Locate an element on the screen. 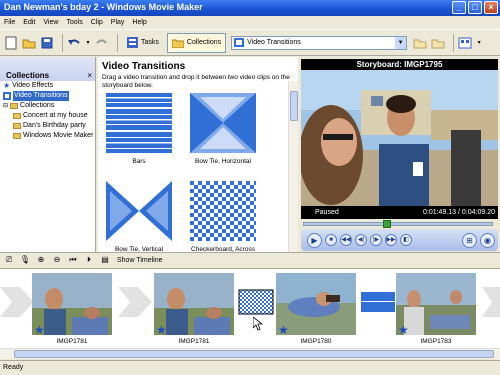 The image size is (500, 375). transition-label: Bow Tie, Horizontal is located at coordinates (223, 161).